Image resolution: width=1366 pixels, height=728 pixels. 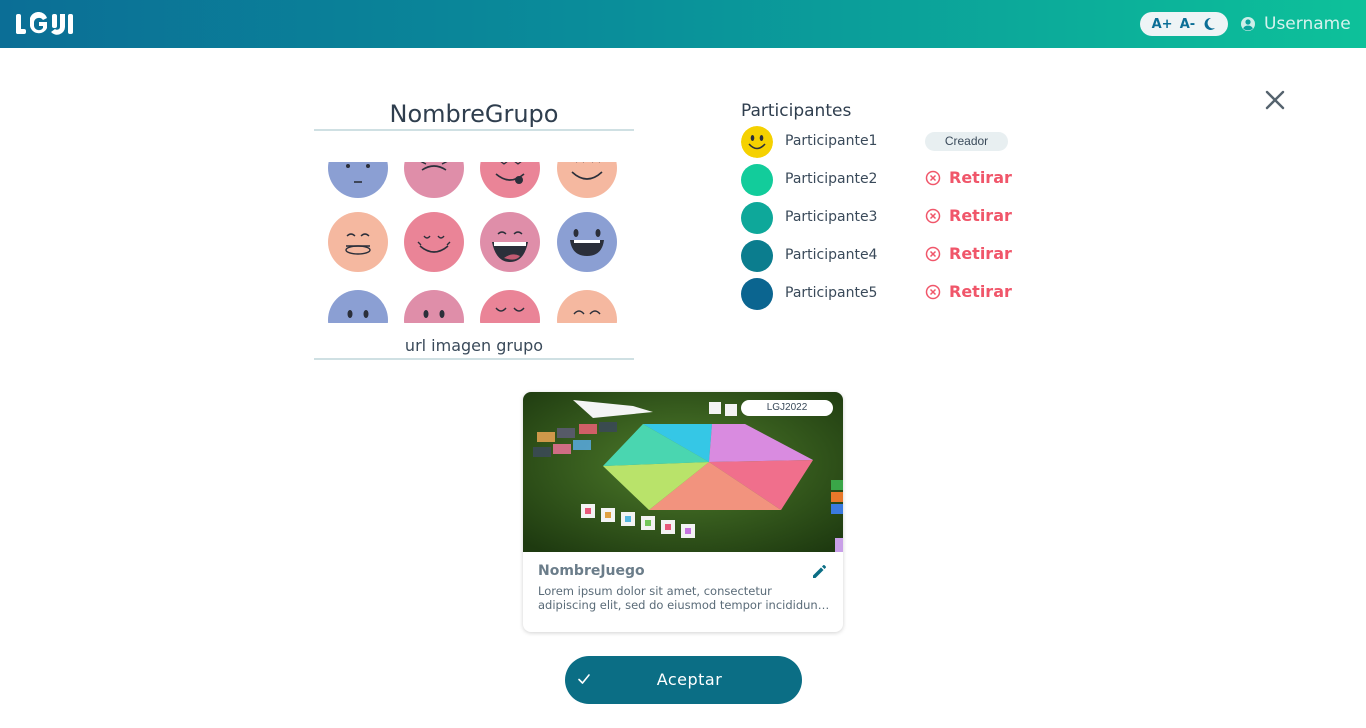 What do you see at coordinates (1275, 100) in the screenshot?
I see `close-icon` at bounding box center [1275, 100].